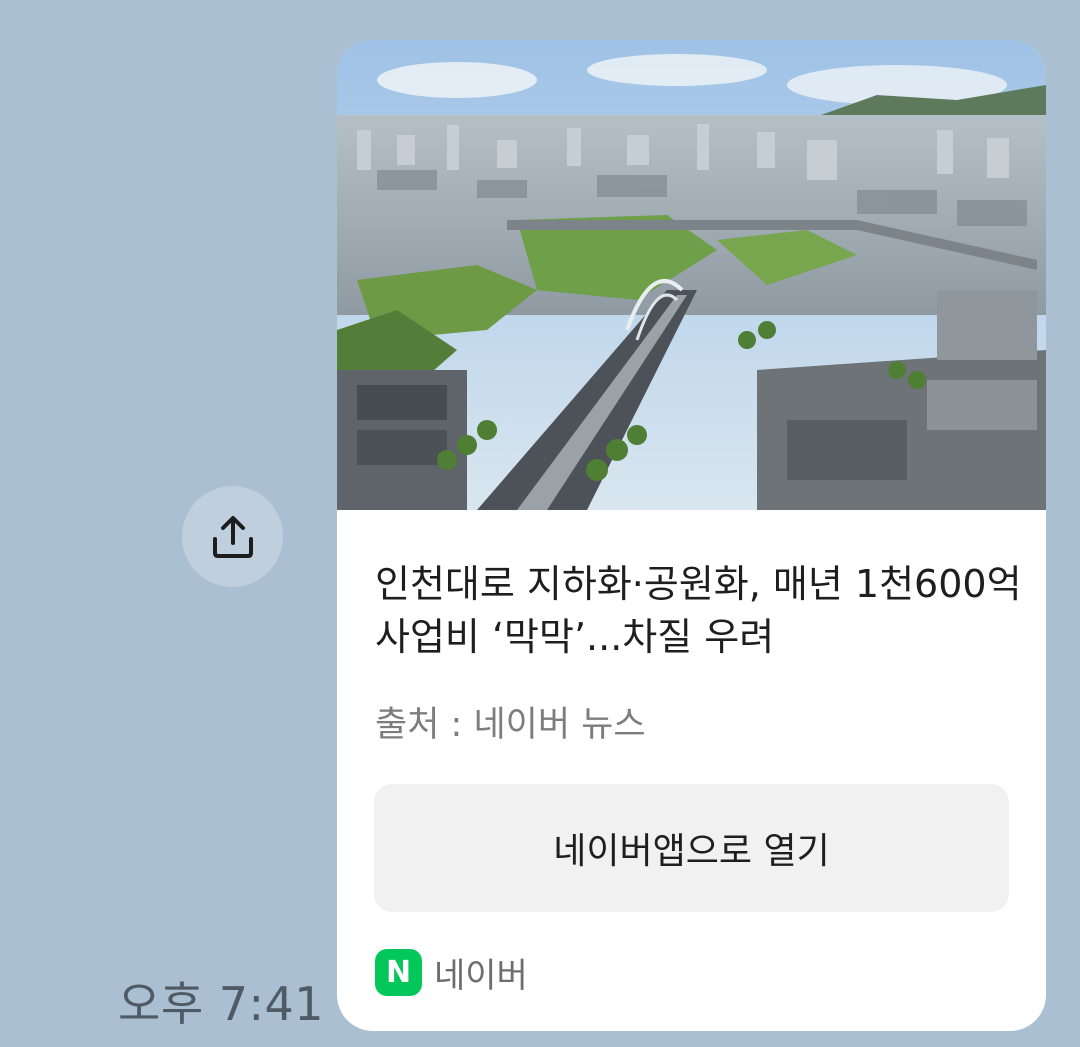 The image size is (1080, 1047). Describe the element at coordinates (700, 611) in the screenshot. I see `article-headline: 인천대로 지하화·공원화, 매년 1천600억 사업비 ‘막막’...차질 우려` at that location.